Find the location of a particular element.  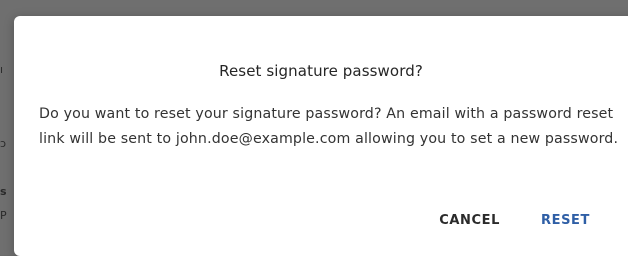

background-text-fragment: ɔ is located at coordinates (3, 143).